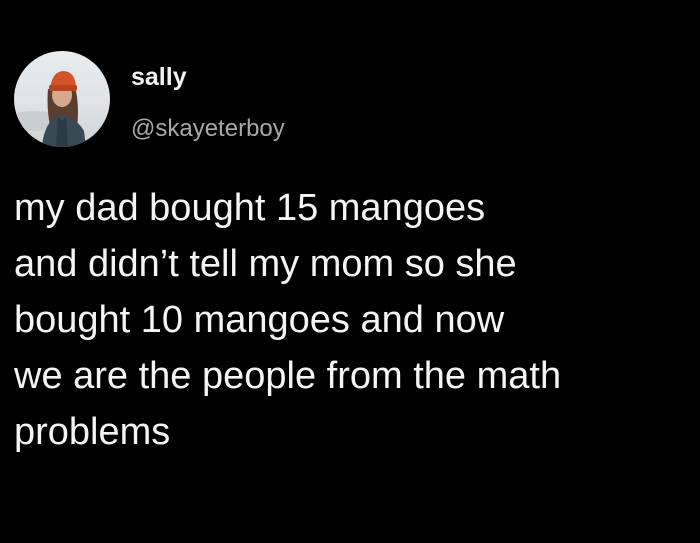  Describe the element at coordinates (265, 264) in the screenshot. I see `tweet-text-line: and didn’t tell my mom so she` at that location.